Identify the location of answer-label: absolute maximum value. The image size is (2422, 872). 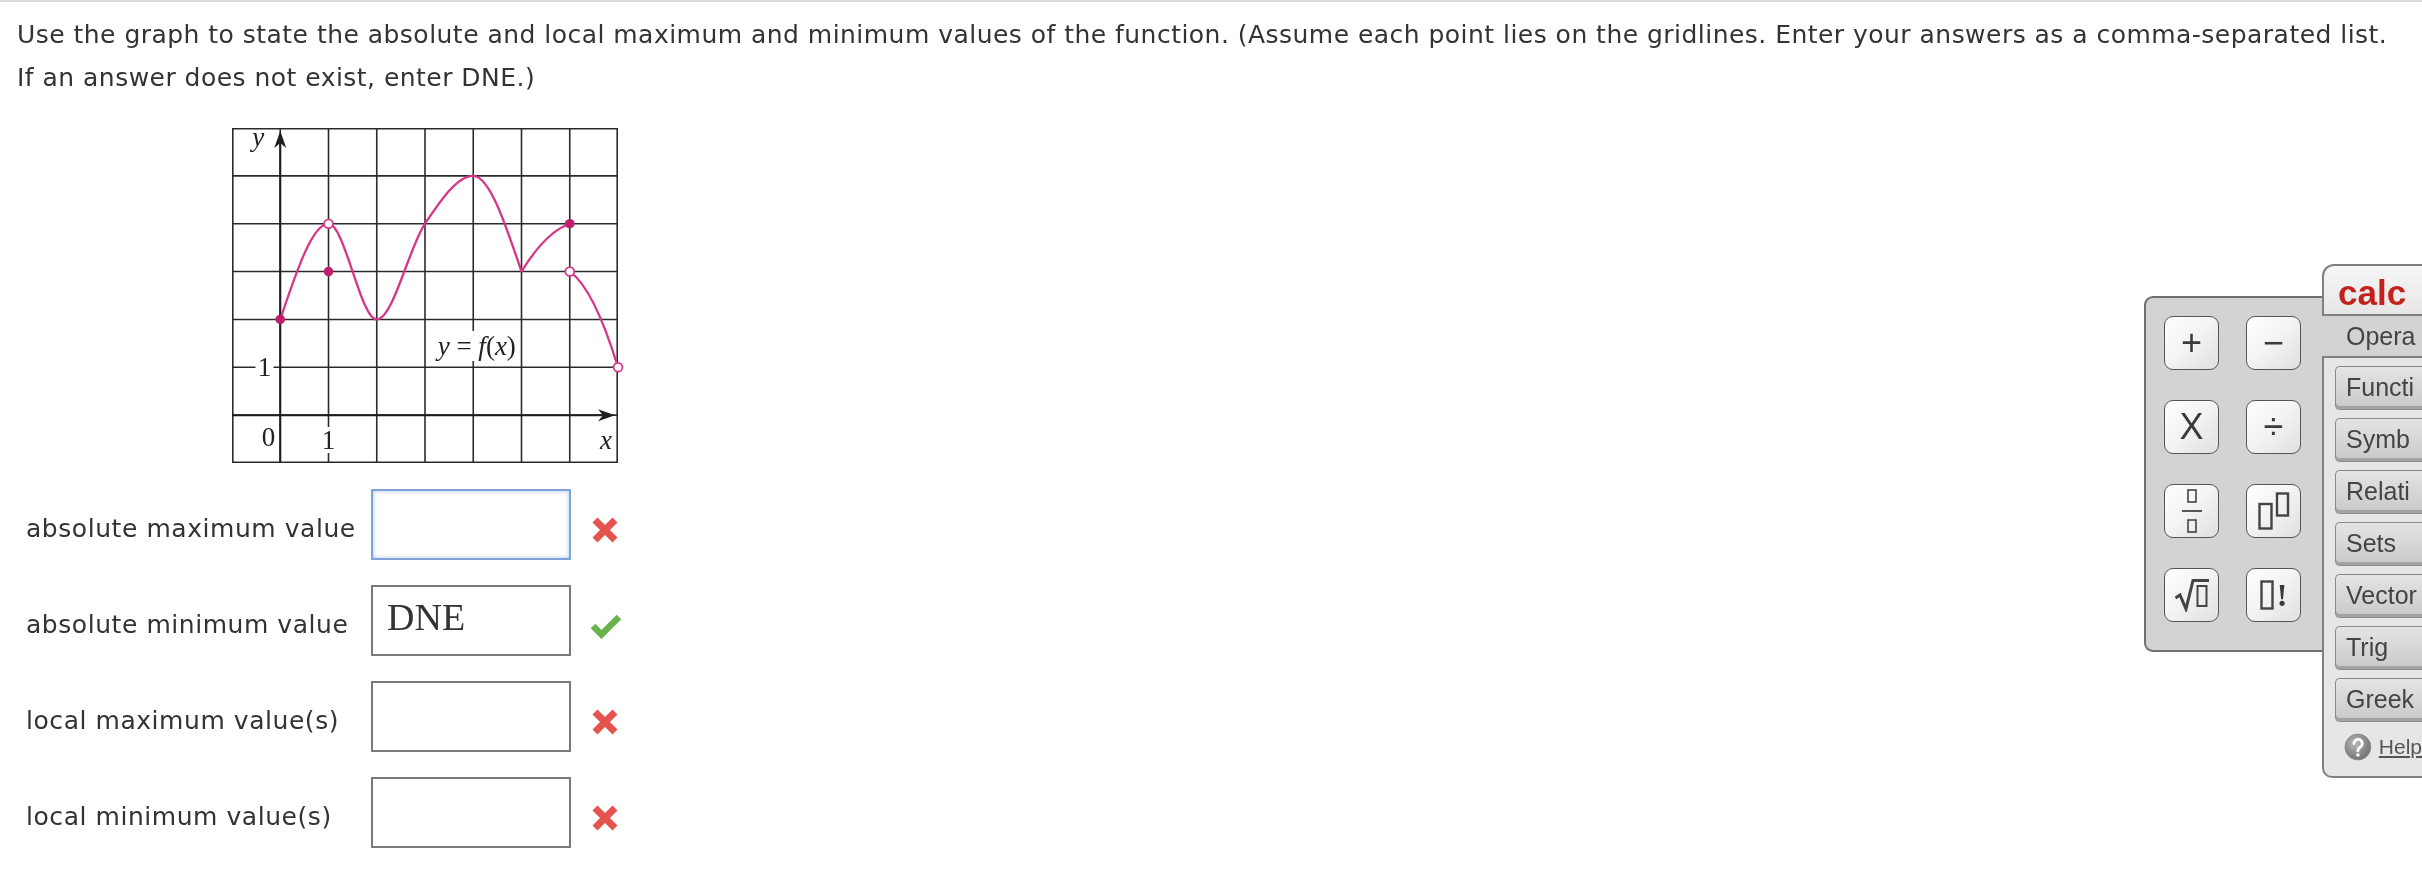
(191, 528).